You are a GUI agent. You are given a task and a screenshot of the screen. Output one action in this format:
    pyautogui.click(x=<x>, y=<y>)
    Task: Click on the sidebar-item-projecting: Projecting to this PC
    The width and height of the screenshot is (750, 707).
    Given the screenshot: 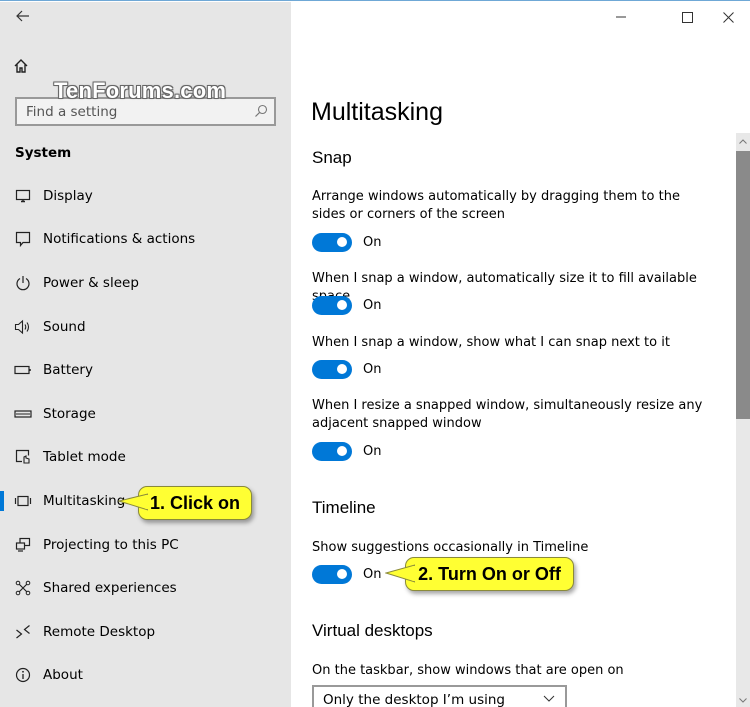 What is the action you would take?
    pyautogui.click(x=145, y=545)
    